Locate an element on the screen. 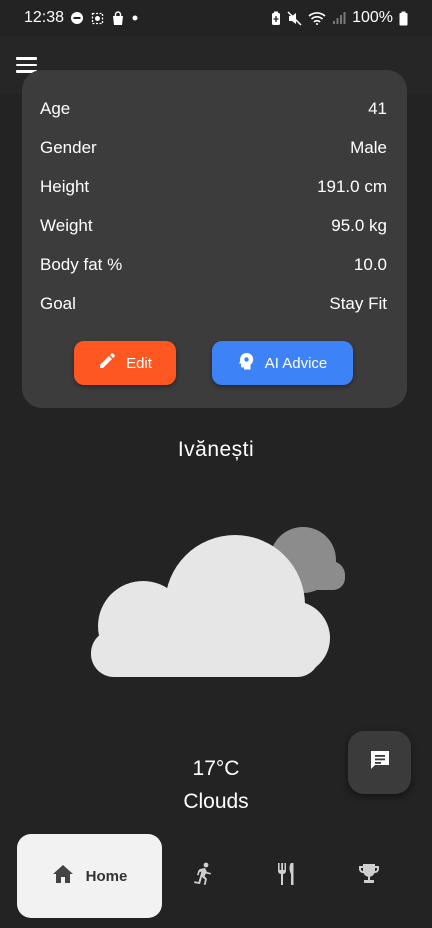 The width and height of the screenshot is (432, 928). city-name: Ivănești is located at coordinates (216, 449).